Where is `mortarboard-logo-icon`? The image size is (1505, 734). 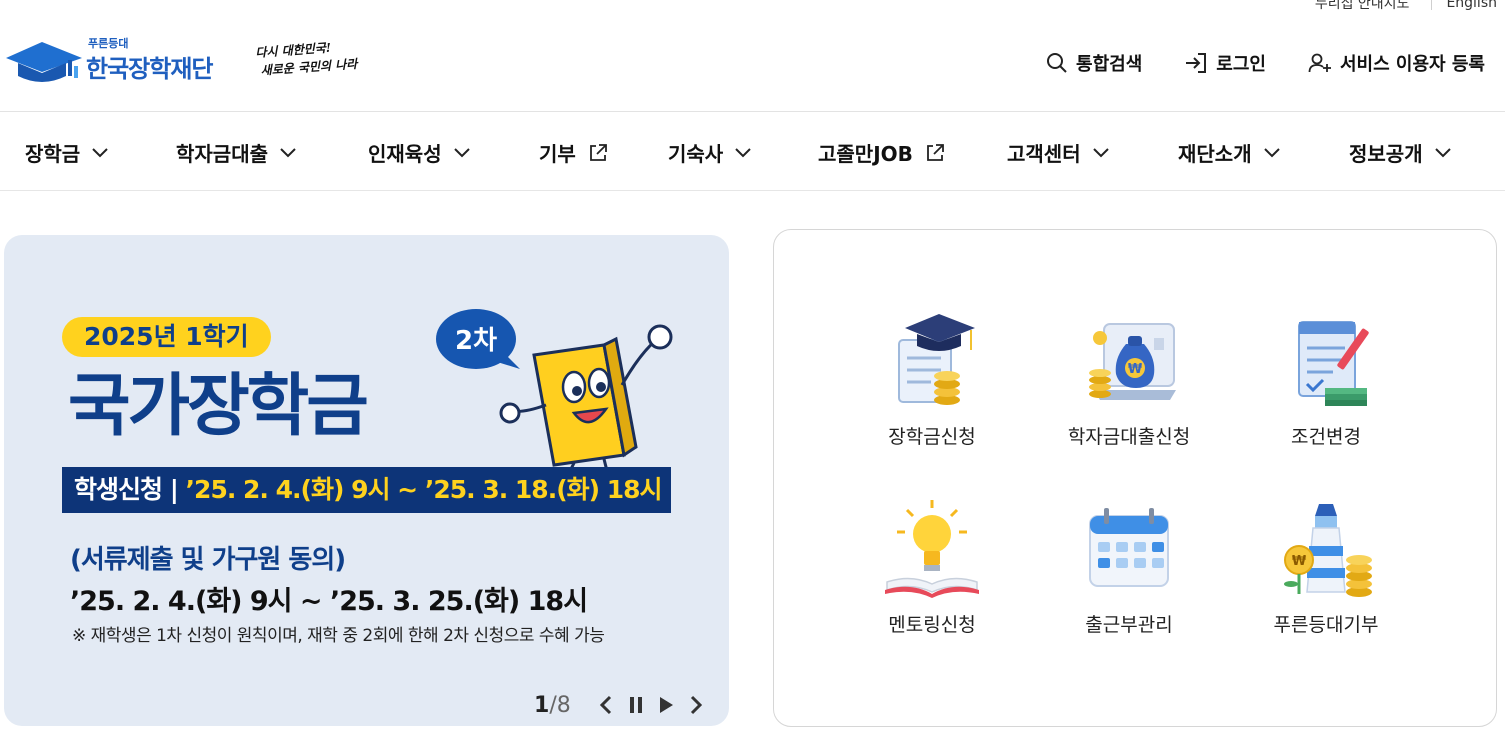 mortarboard-logo-icon is located at coordinates (44, 62).